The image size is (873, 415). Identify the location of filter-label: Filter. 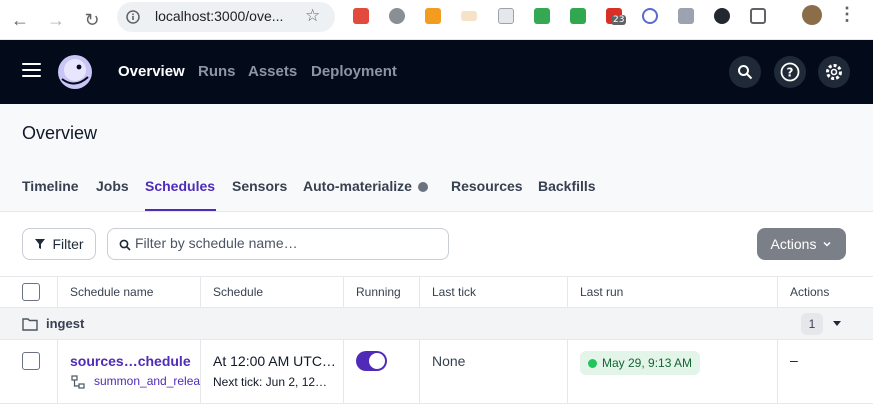
(68, 244).